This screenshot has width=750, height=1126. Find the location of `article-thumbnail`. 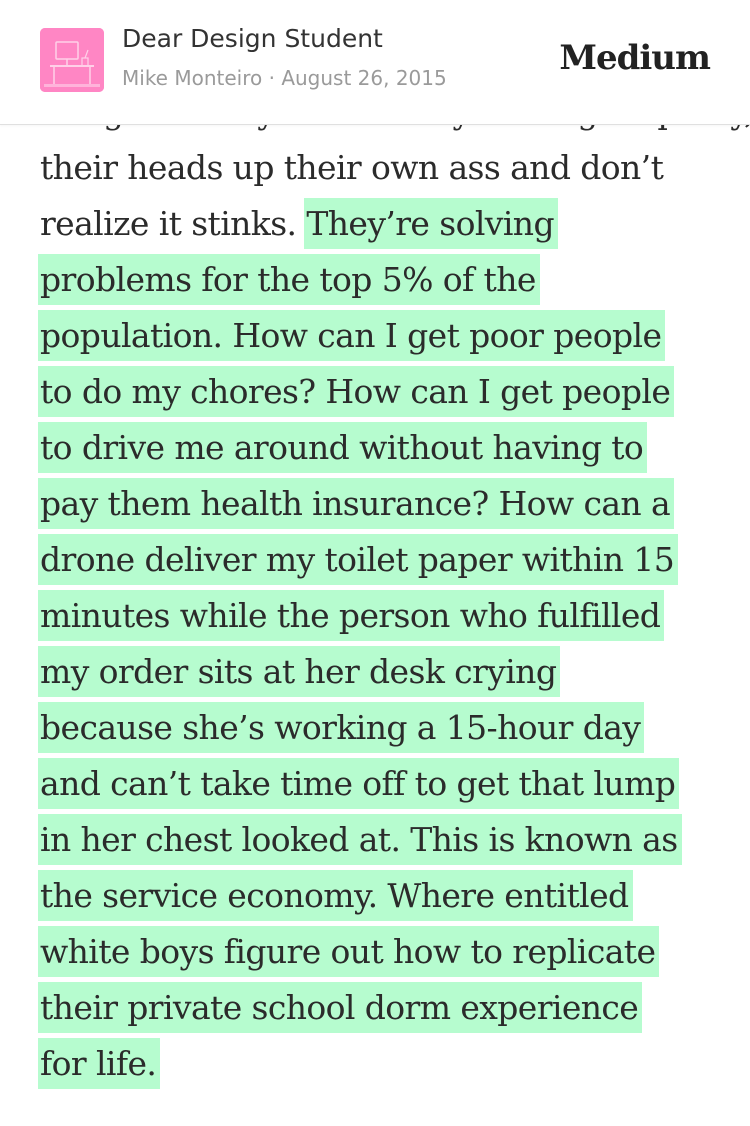

article-thumbnail is located at coordinates (72, 60).